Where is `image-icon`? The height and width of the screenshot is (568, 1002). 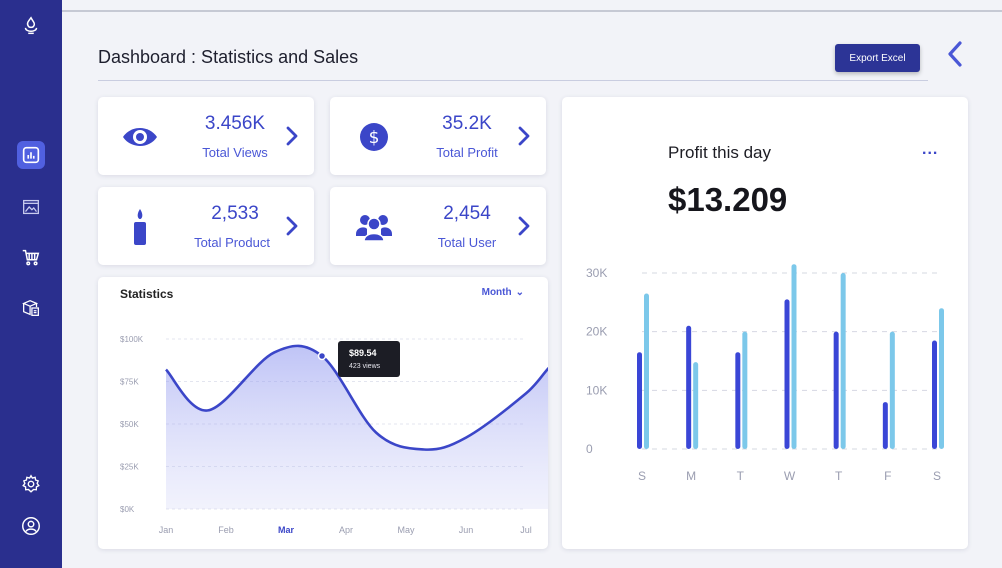
image-icon is located at coordinates (31, 207).